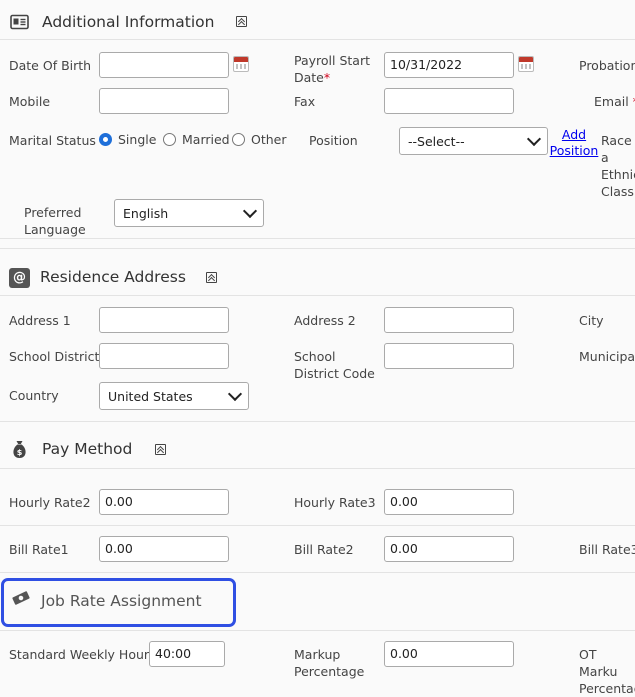 The height and width of the screenshot is (697, 635). Describe the element at coordinates (305, 101) in the screenshot. I see `fax-label: Fax` at that location.